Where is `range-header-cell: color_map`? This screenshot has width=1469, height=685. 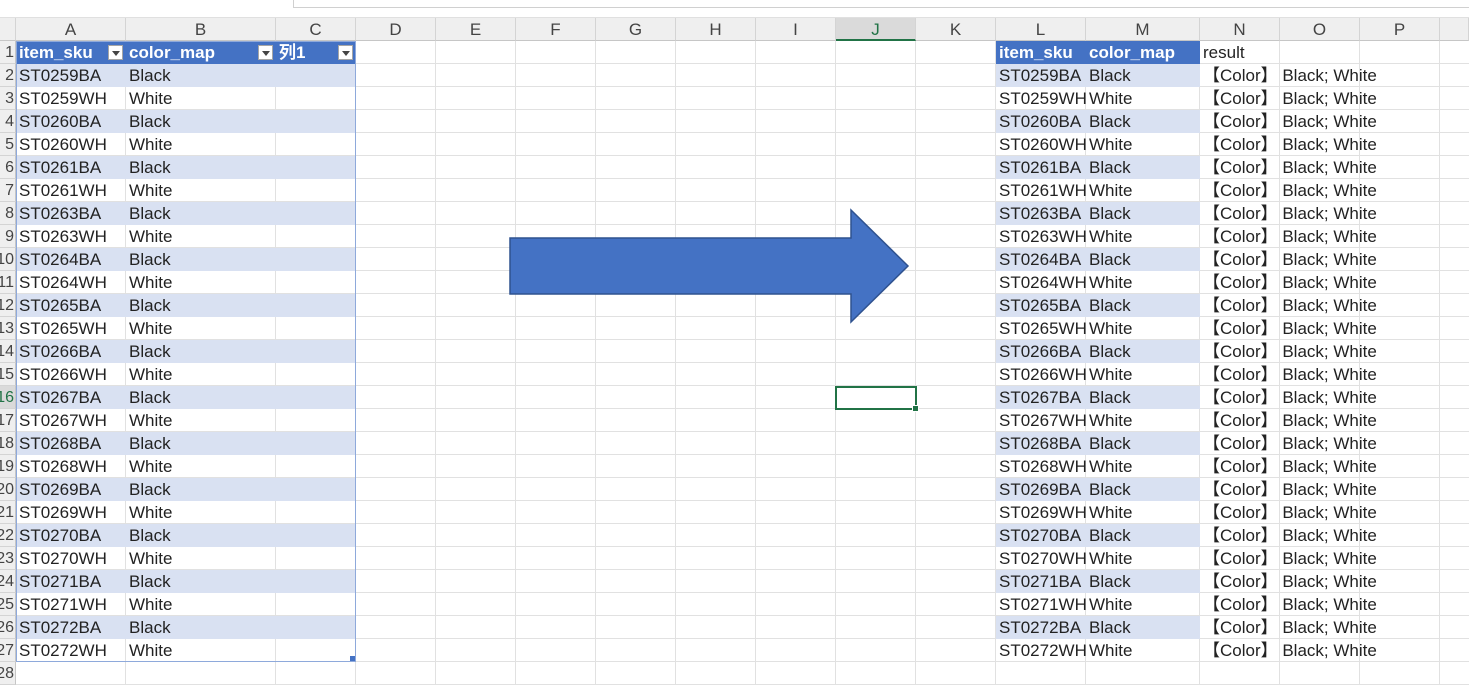
range-header-cell: color_map is located at coordinates (1143, 52).